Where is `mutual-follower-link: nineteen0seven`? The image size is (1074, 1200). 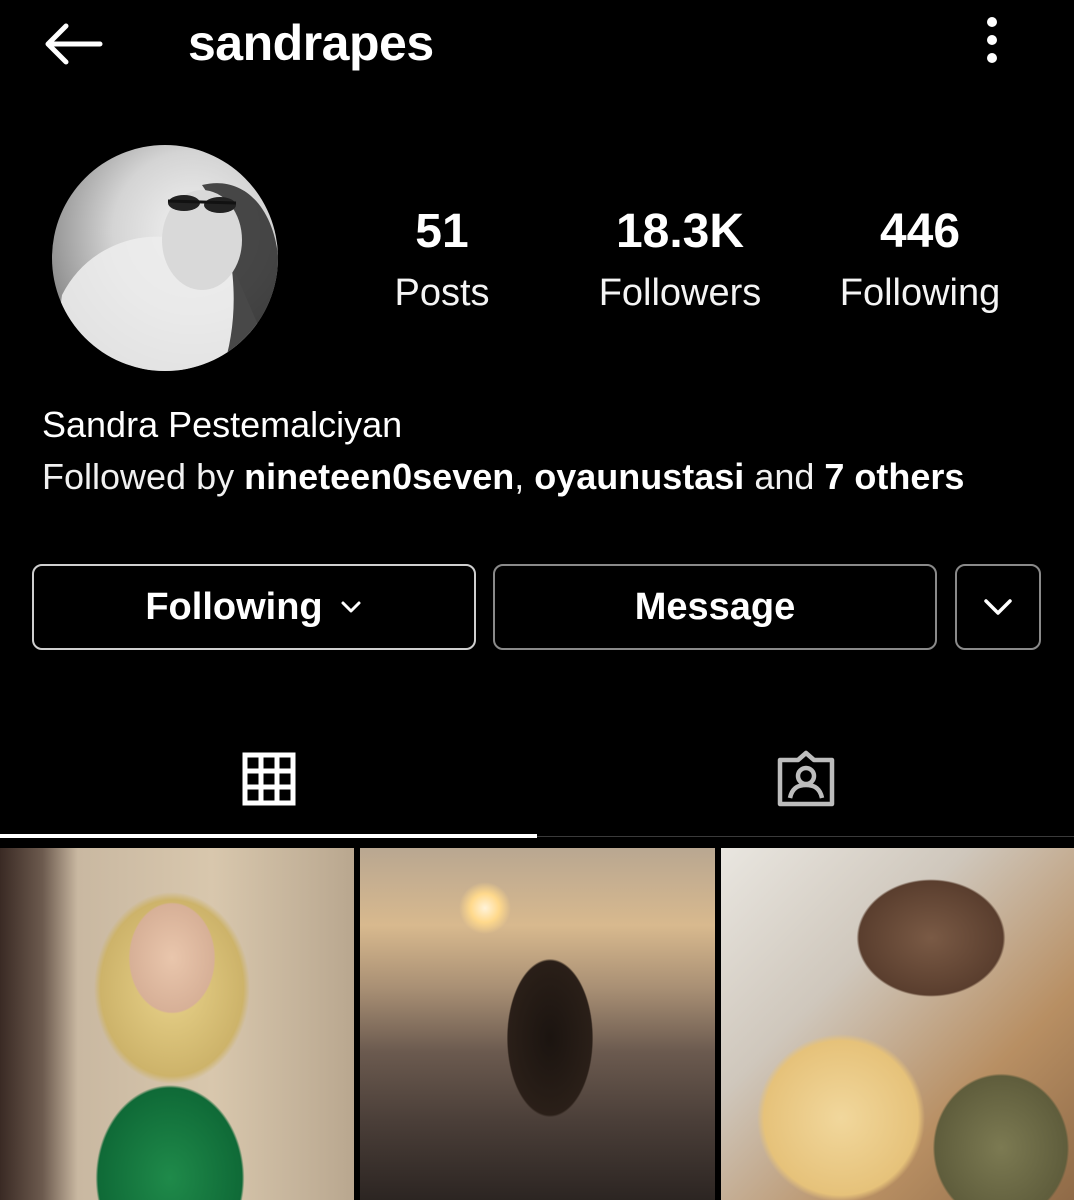 mutual-follower-link: nineteen0seven is located at coordinates (379, 476).